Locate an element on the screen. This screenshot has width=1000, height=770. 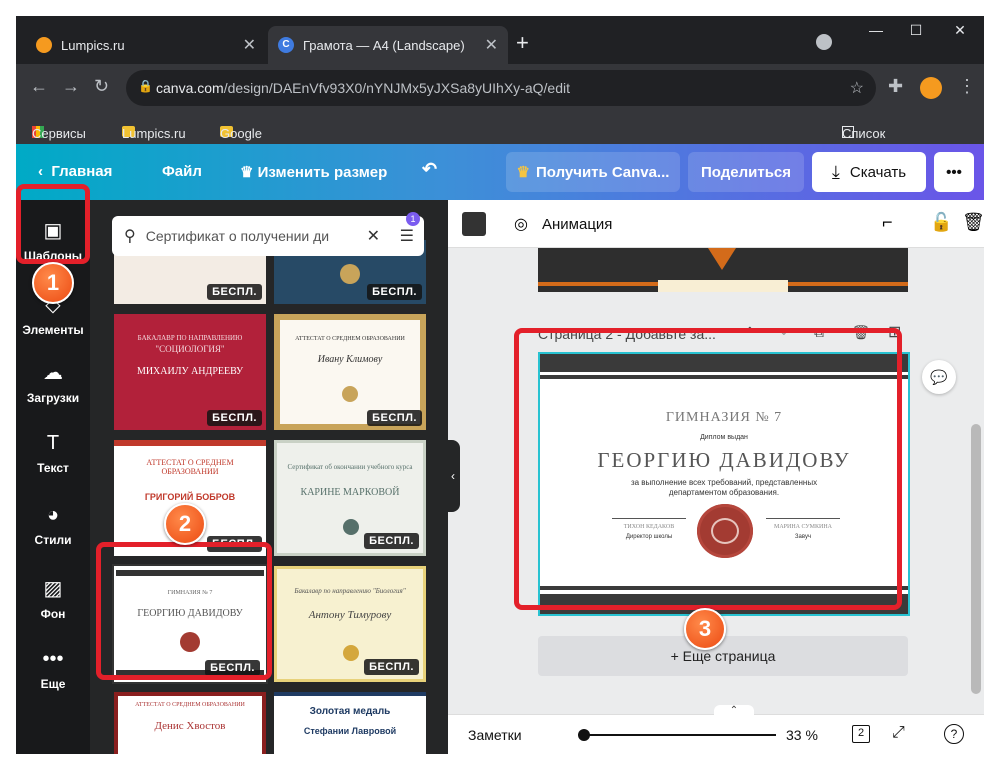
share-button: Поделиться is located at coordinates (746, 172).